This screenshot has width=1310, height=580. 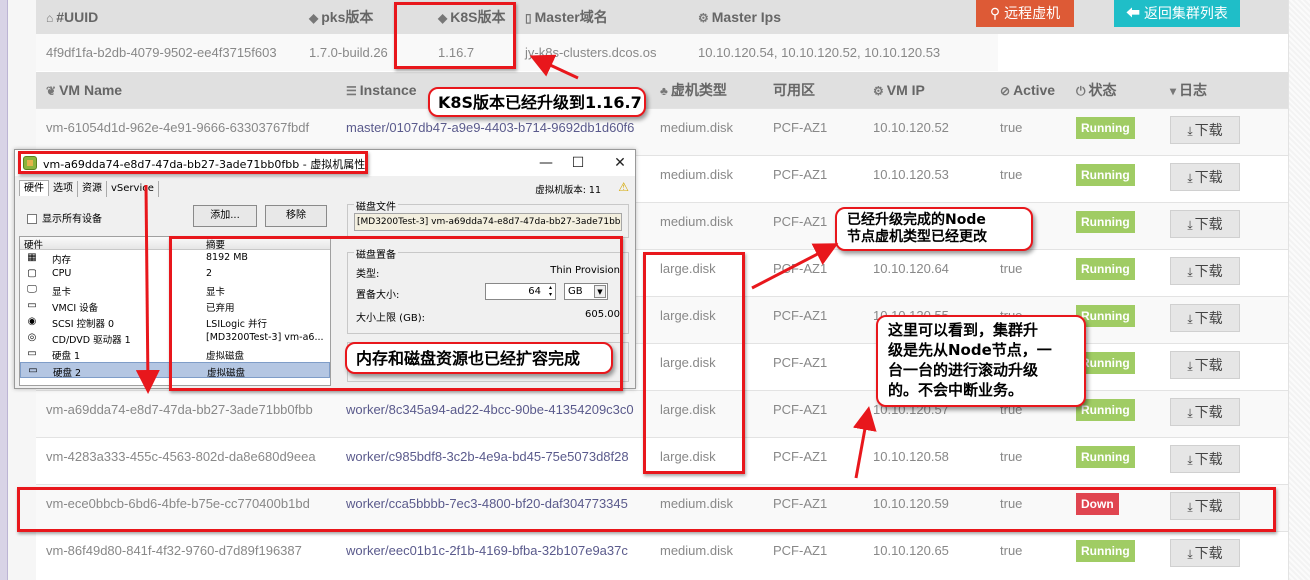 What do you see at coordinates (63, 189) in the screenshot?
I see `tab-options: 选项` at bounding box center [63, 189].